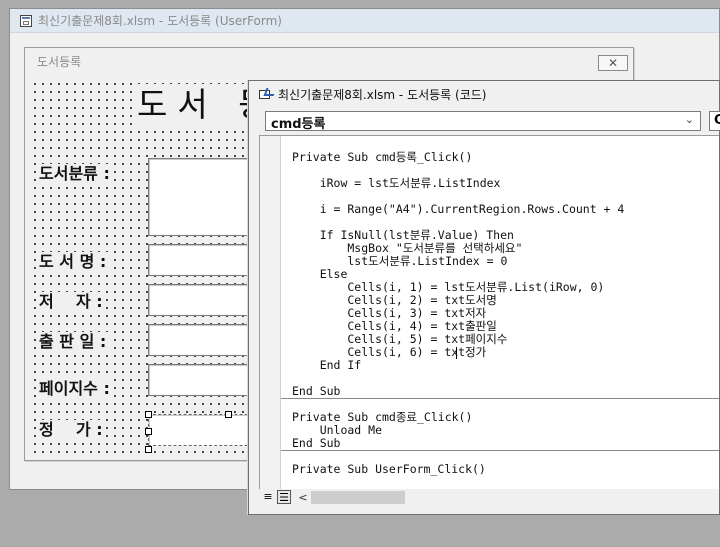  What do you see at coordinates (327, 365) in the screenshot?
I see `code-line: End If` at bounding box center [327, 365].